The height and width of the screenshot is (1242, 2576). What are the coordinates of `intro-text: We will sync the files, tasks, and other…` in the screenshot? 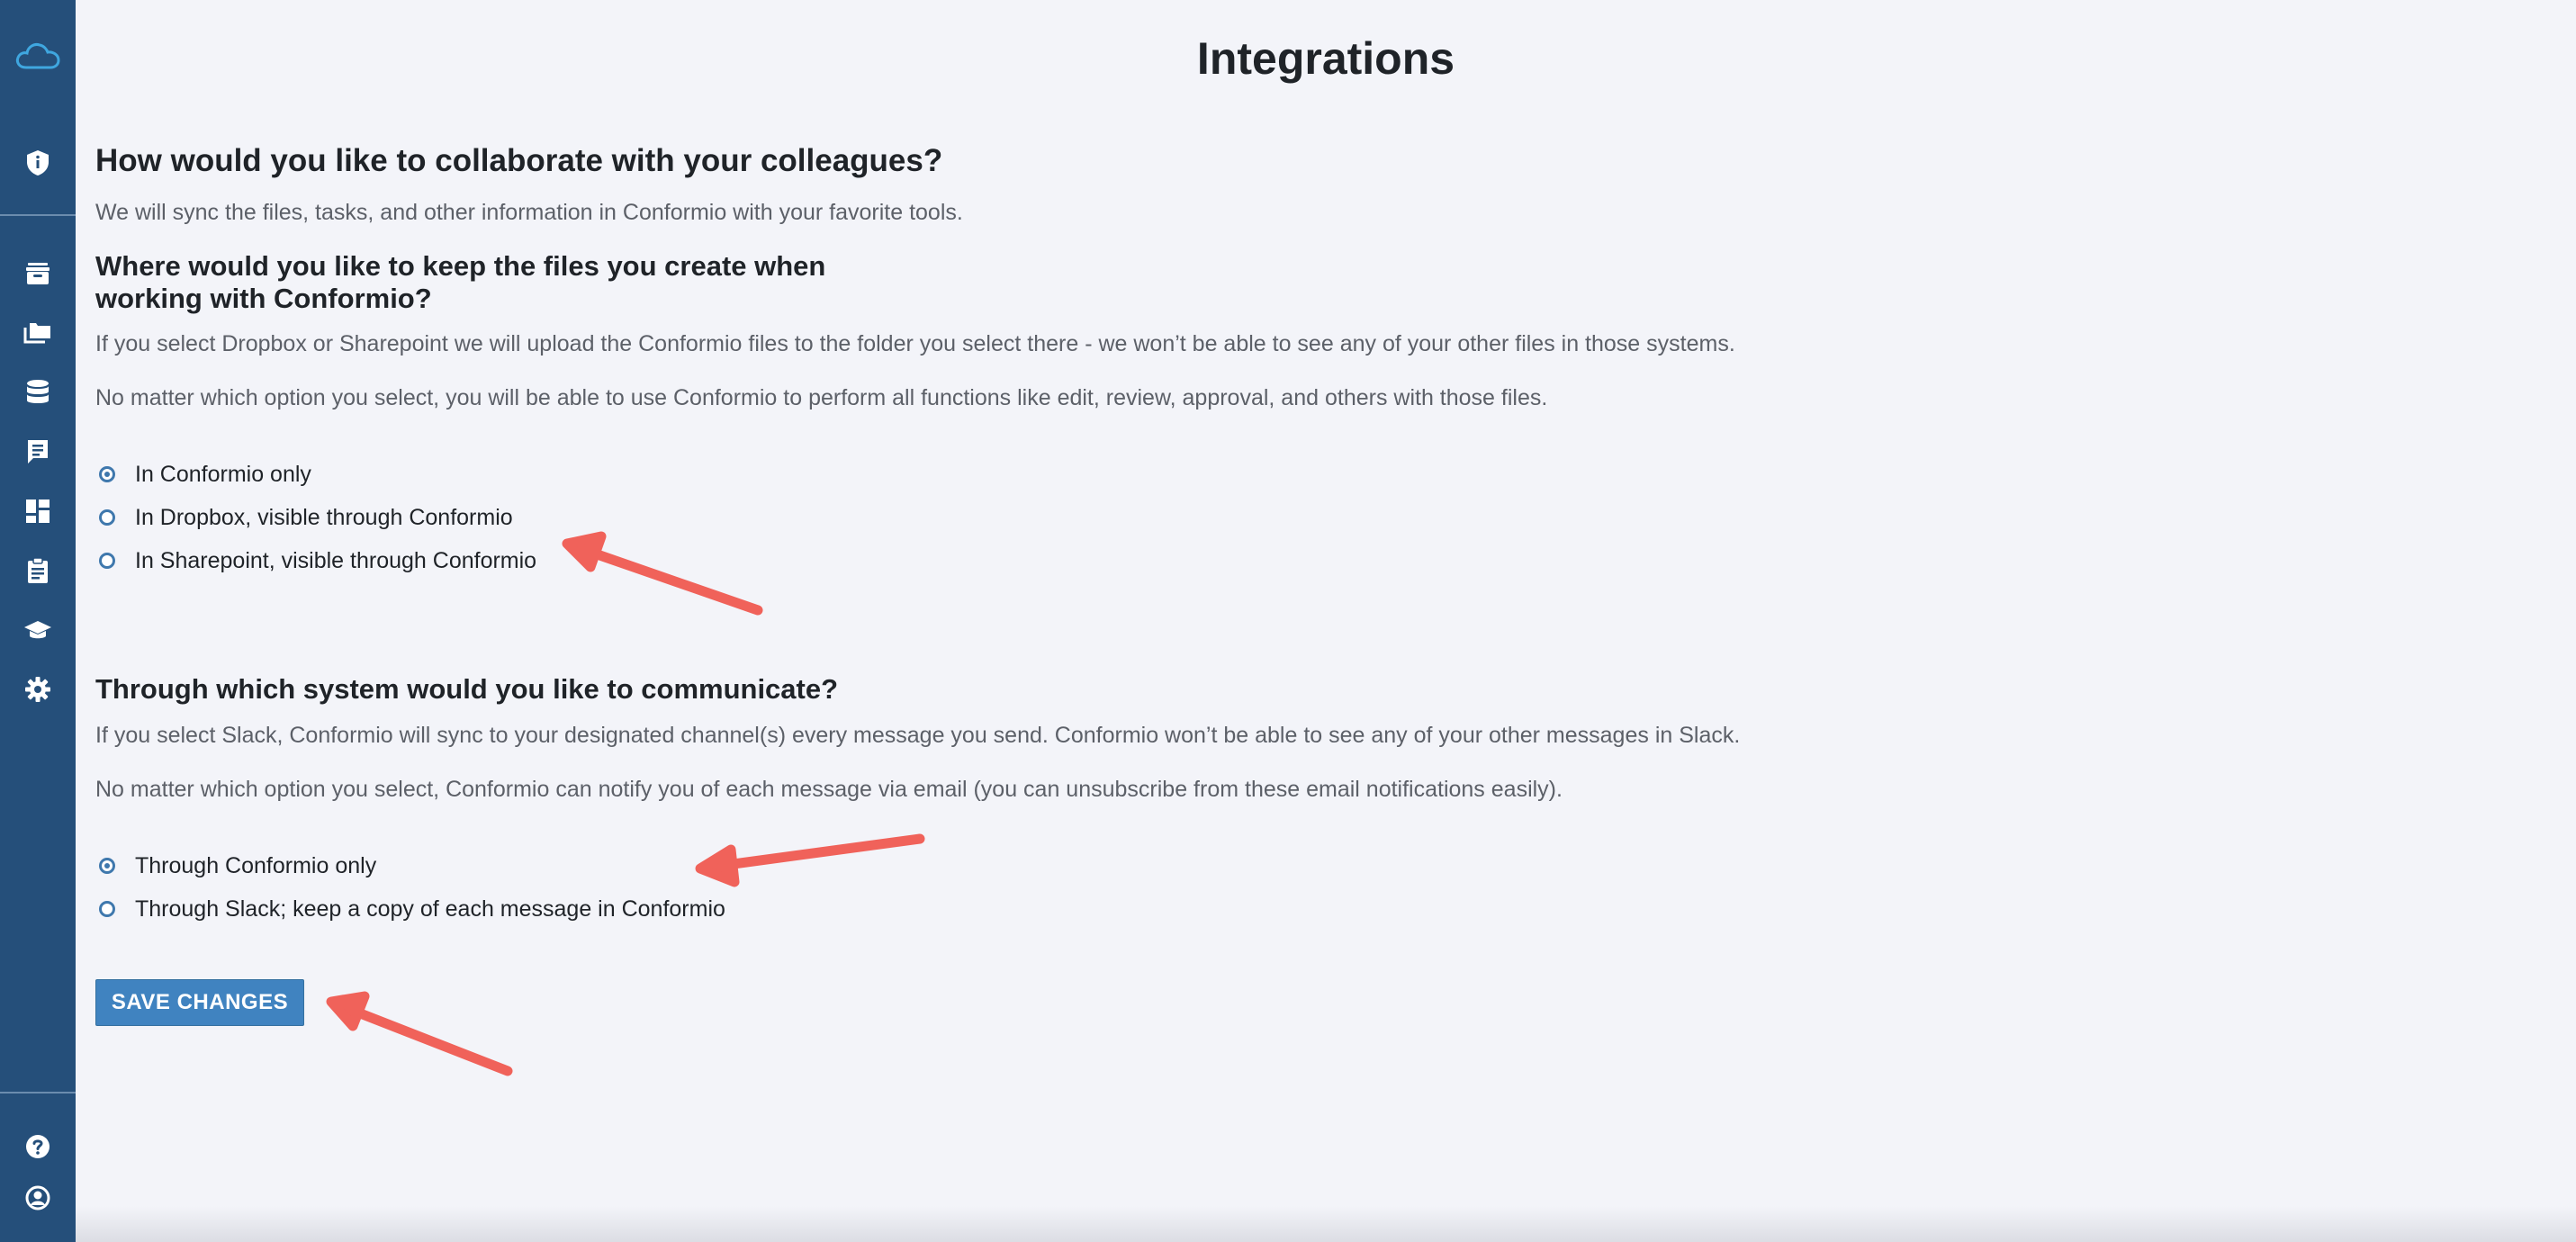 It's located at (529, 212).